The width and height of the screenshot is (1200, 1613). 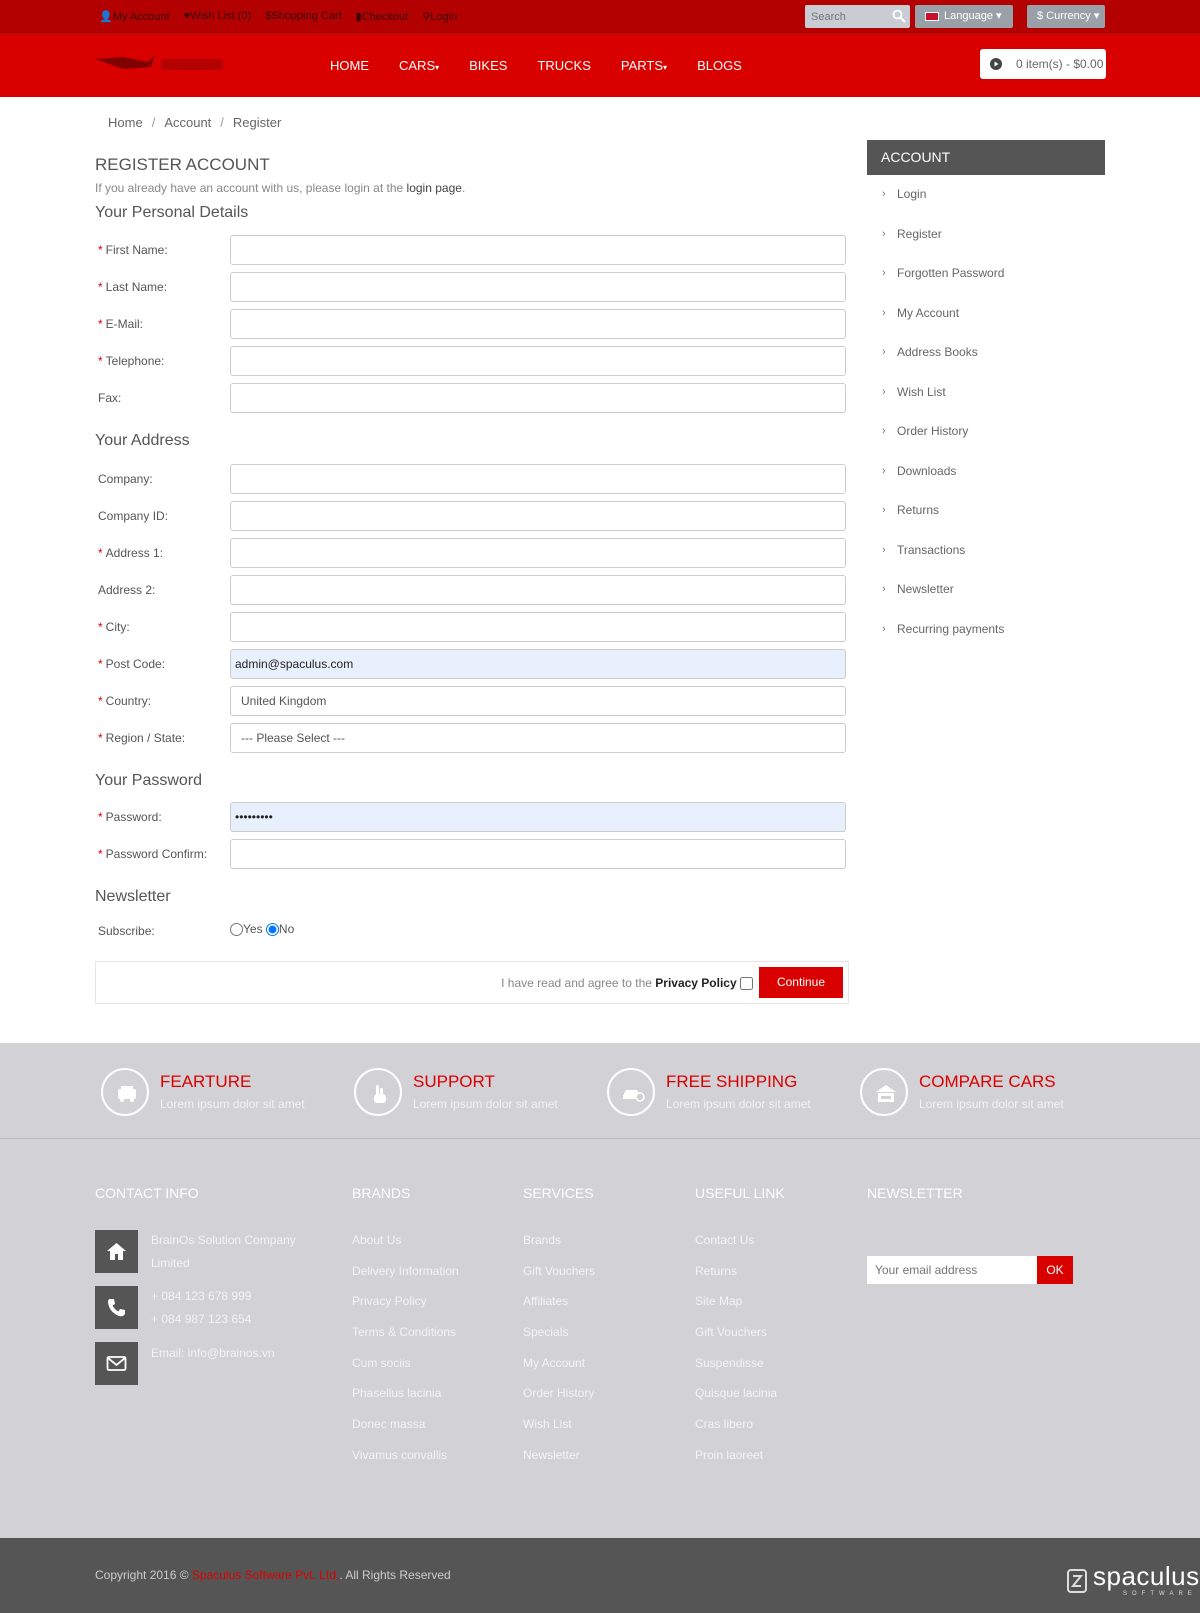 What do you see at coordinates (1066, 16) in the screenshot?
I see `currency-dropdown: $ Currency ▾` at bounding box center [1066, 16].